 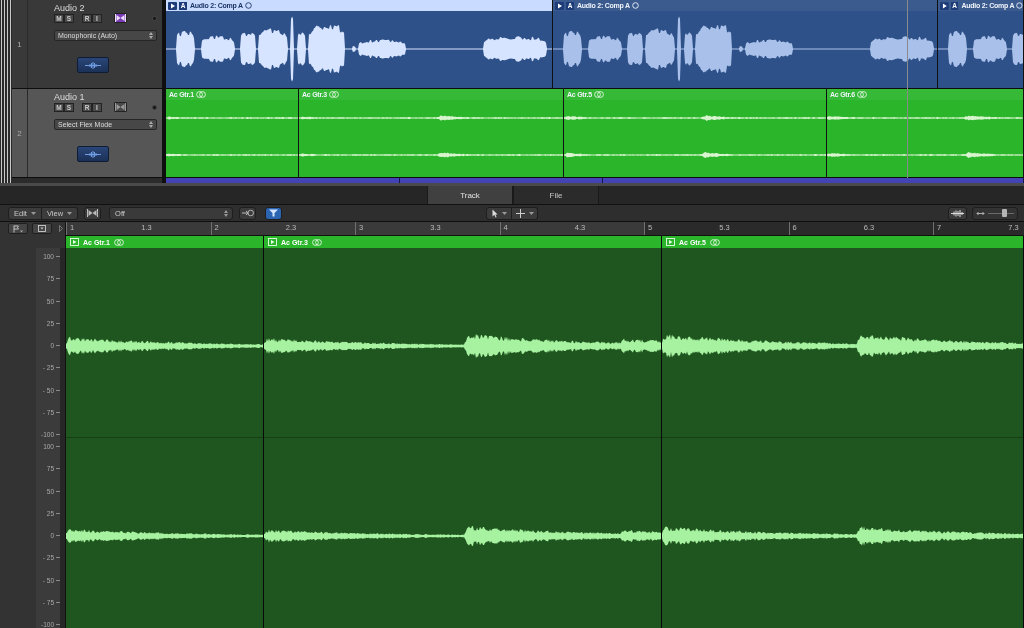 I want to click on slider-thumb, so click(x=1004, y=213).